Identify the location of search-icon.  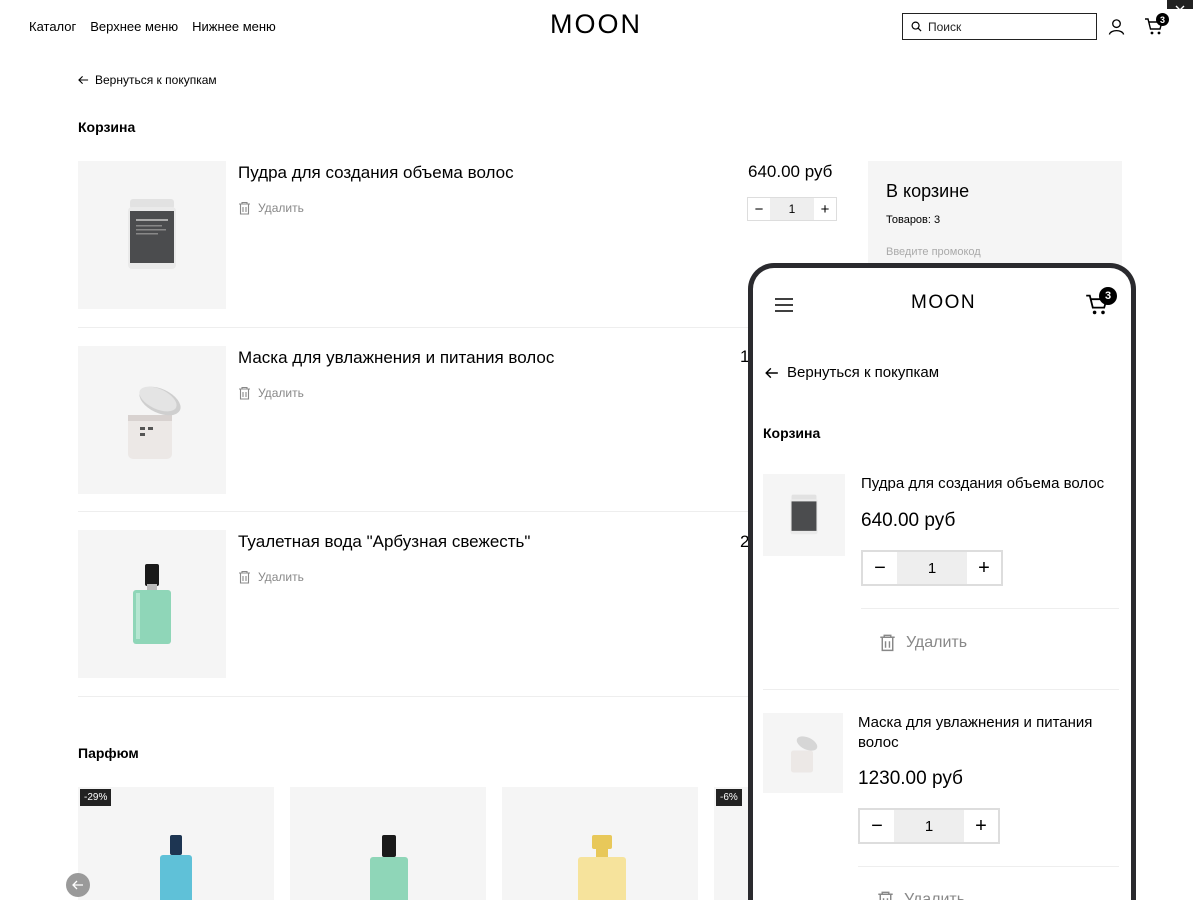
(916, 26).